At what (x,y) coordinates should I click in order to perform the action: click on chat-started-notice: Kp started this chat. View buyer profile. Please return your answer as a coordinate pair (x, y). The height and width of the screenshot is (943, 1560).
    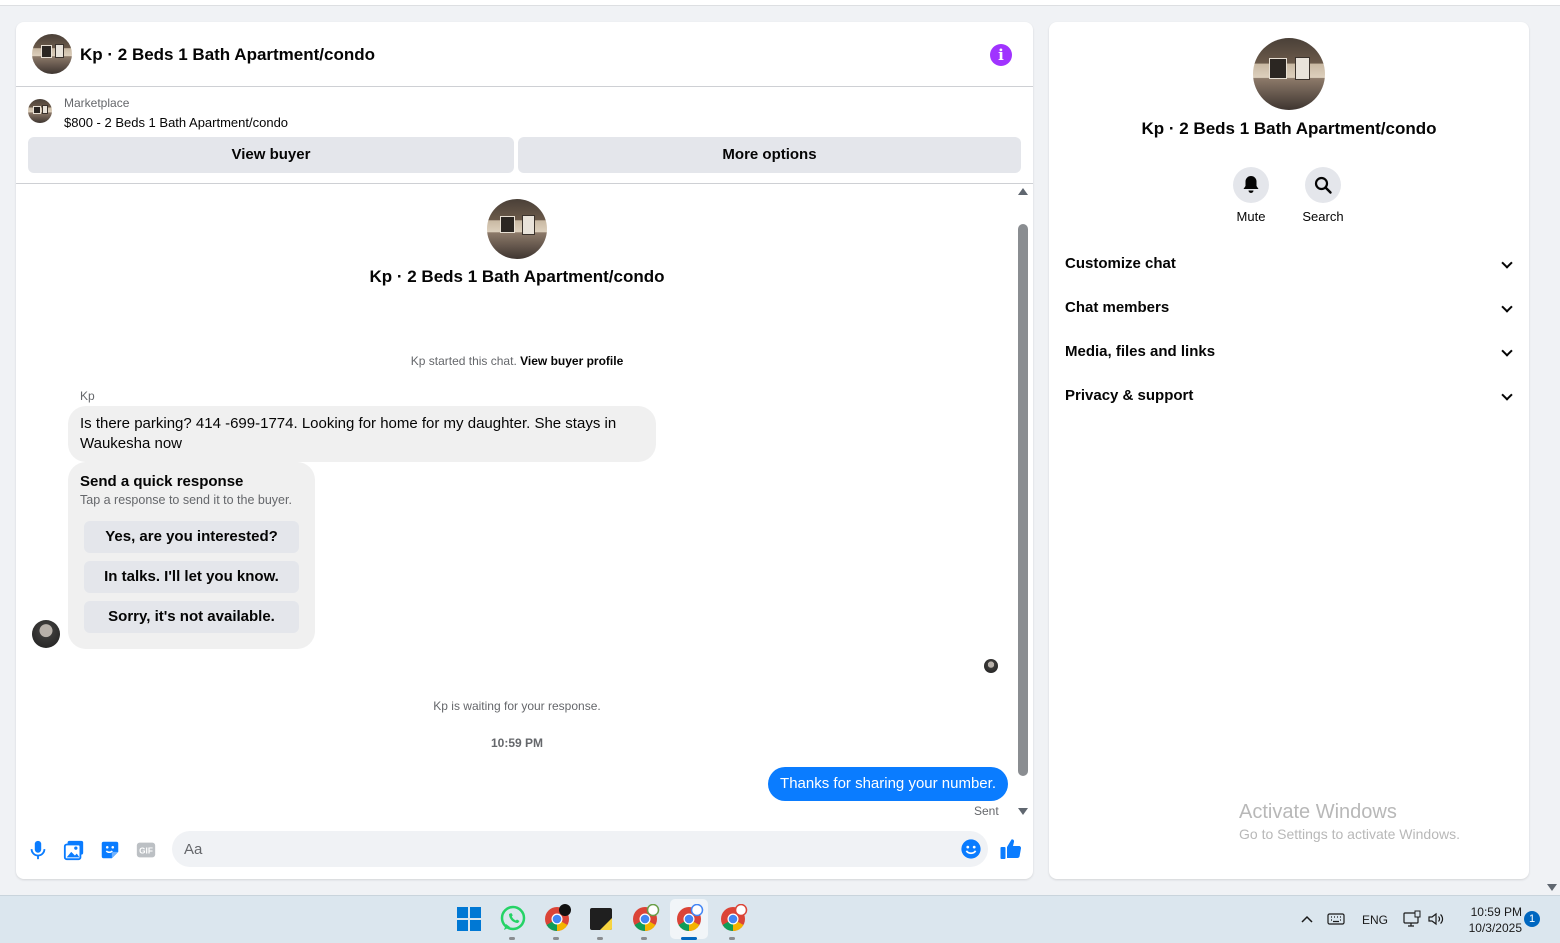
    Looking at the image, I should click on (517, 361).